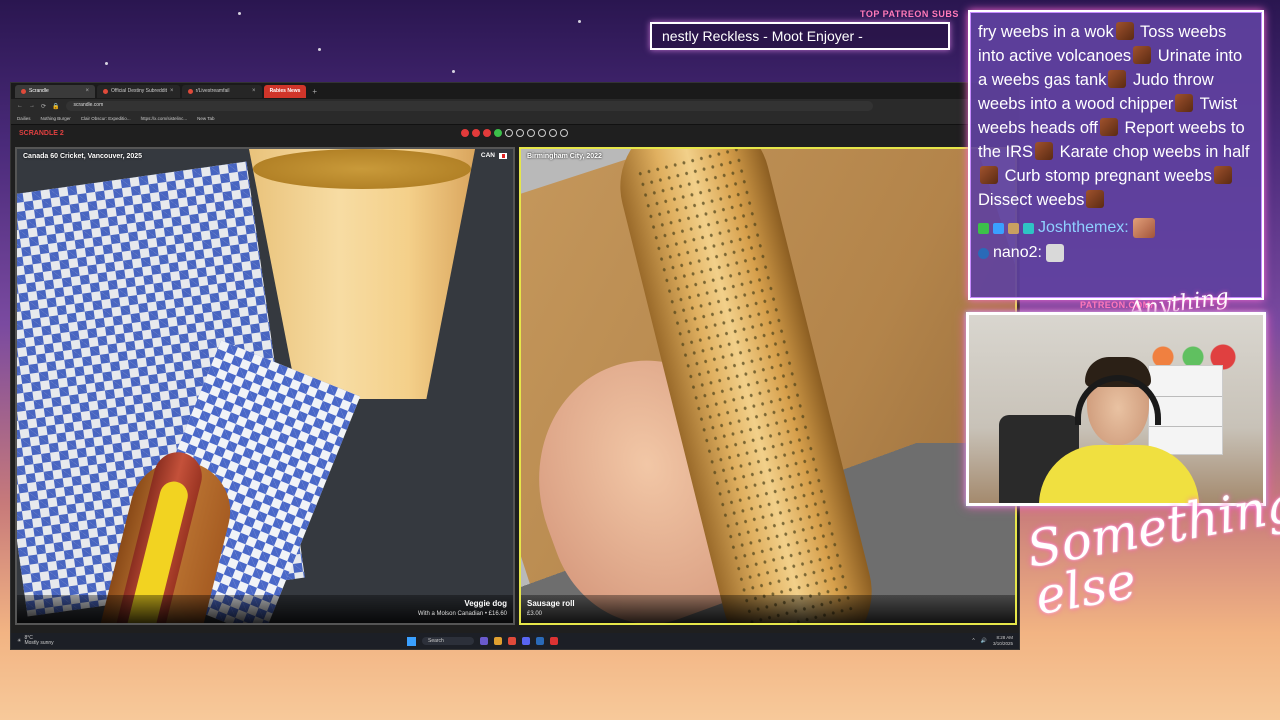 This screenshot has height=720, width=1280. What do you see at coordinates (1116, 253) in the screenshot?
I see `chat-line-nano2: nano2:` at bounding box center [1116, 253].